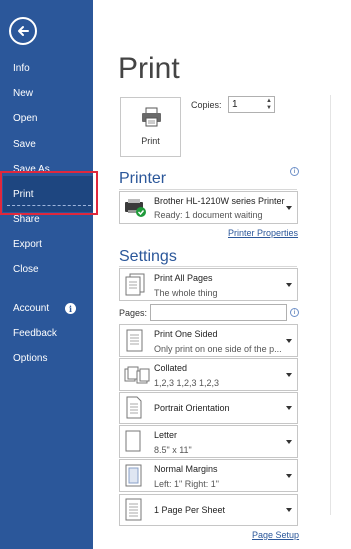 This screenshot has height=549, width=351. I want to click on sidebar-item-feedback: Feedback, so click(35, 333).